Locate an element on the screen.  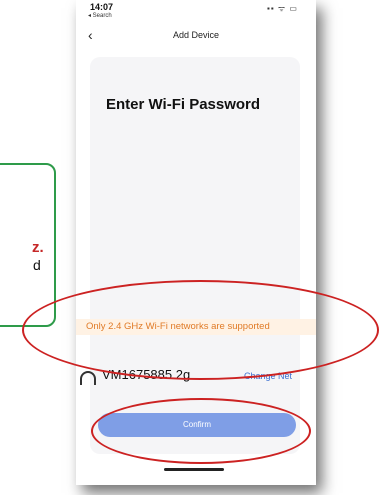
callout-text-line2: d is located at coordinates (37, 265).